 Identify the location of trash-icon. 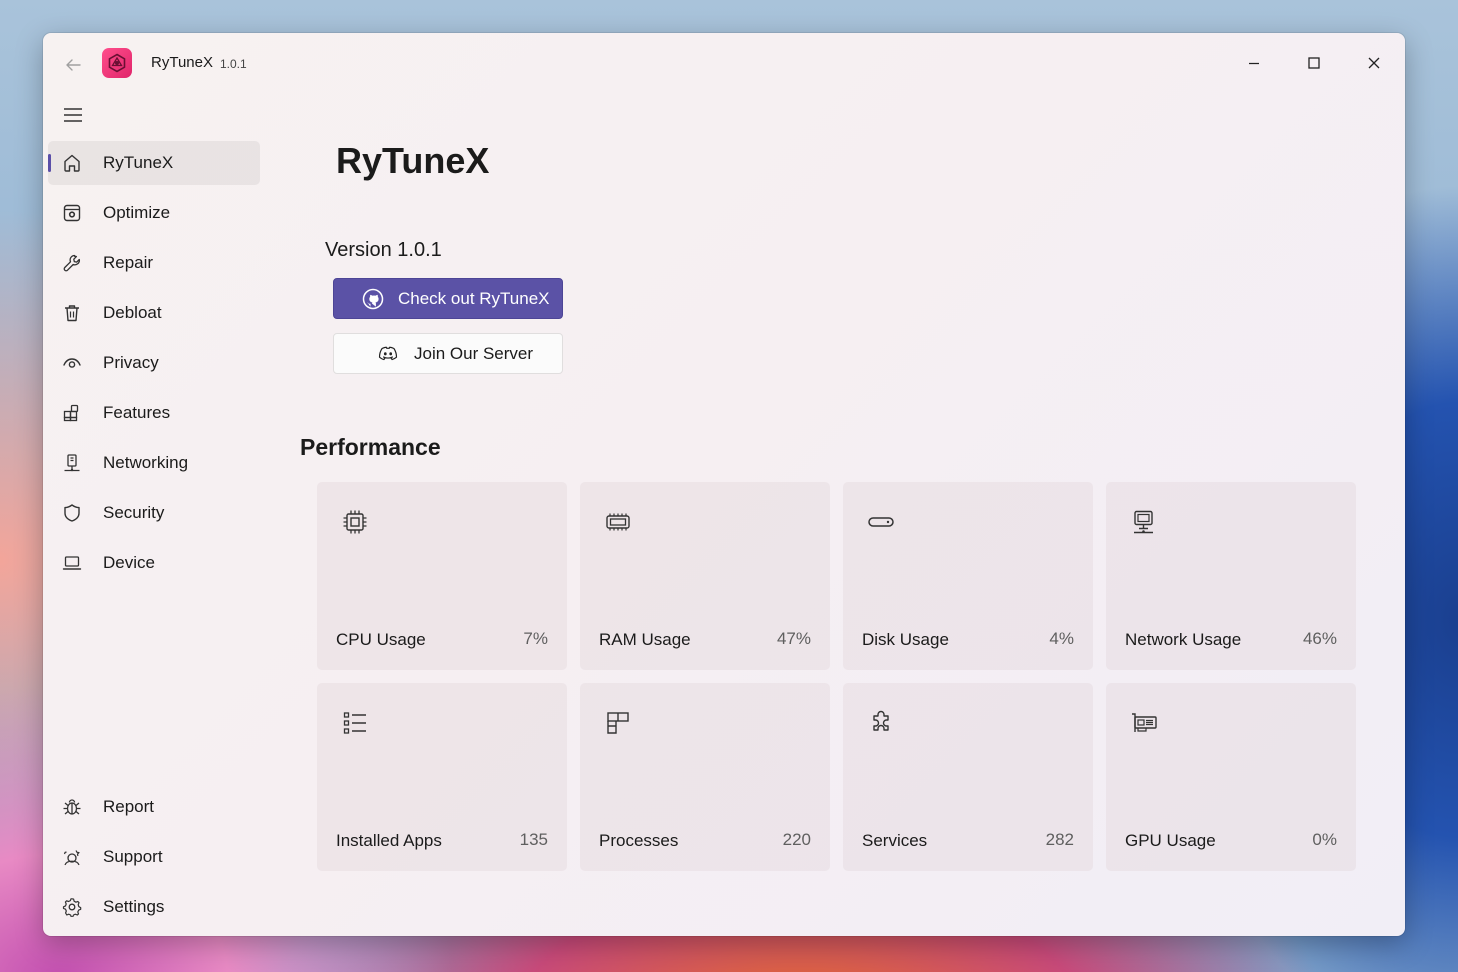
(72, 313).